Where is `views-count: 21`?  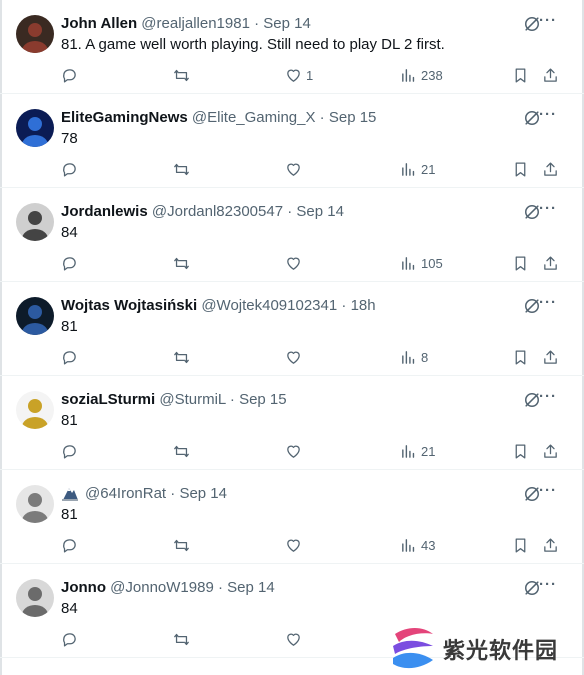
views-count: 21 is located at coordinates (428, 451).